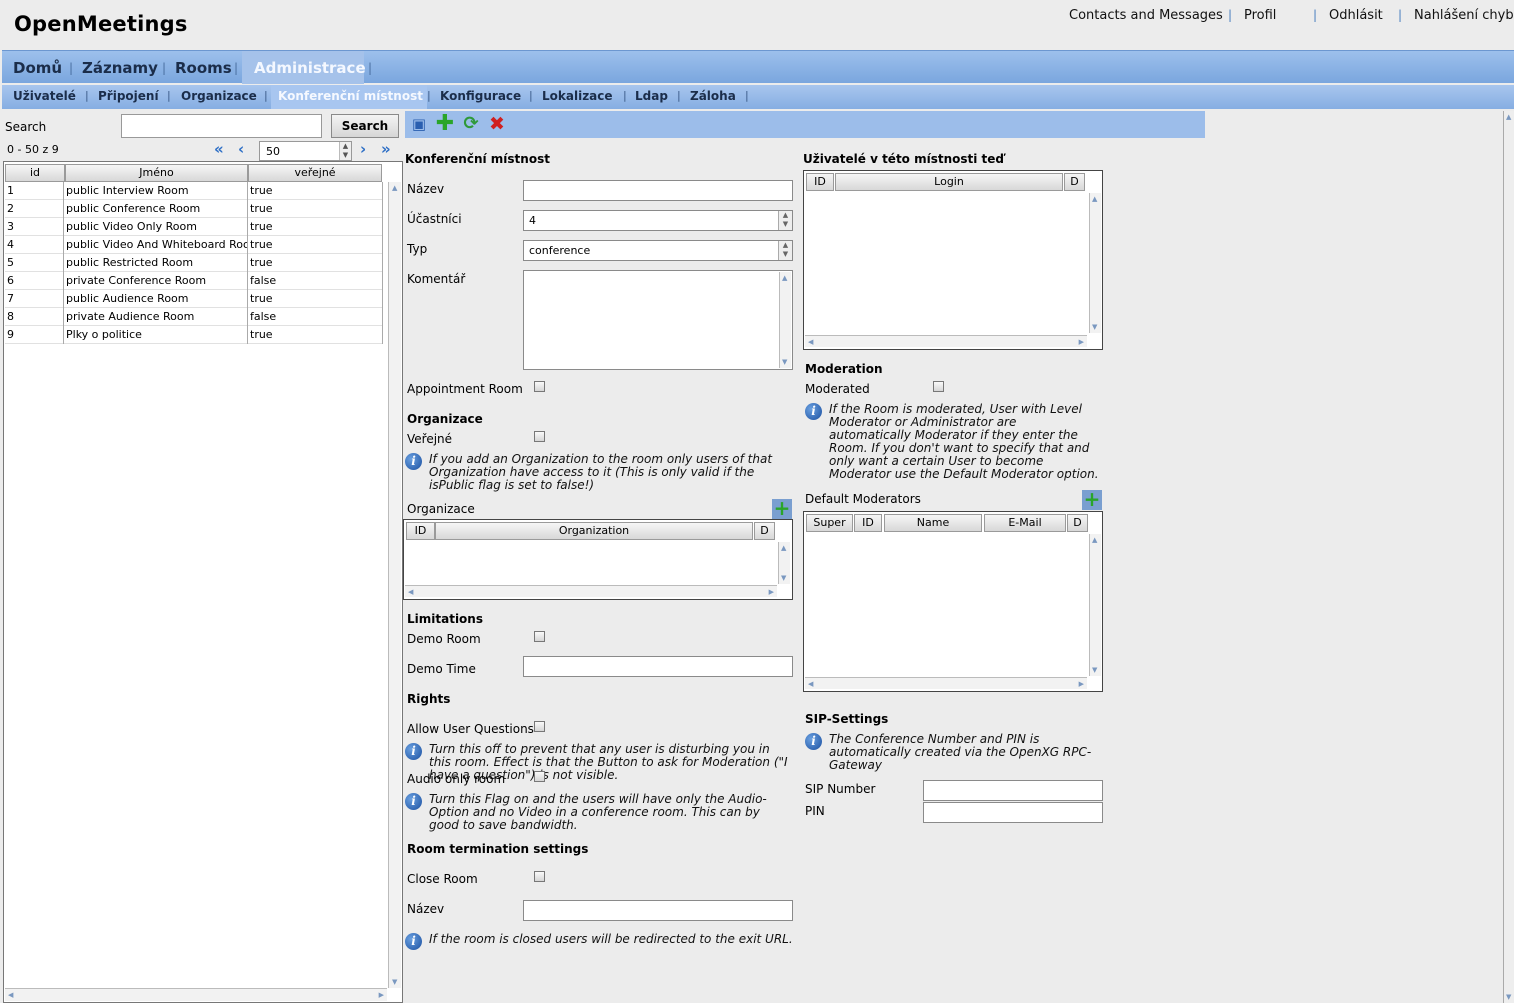  I want to click on table-row: 2 public Conference Room true, so click(194, 209).